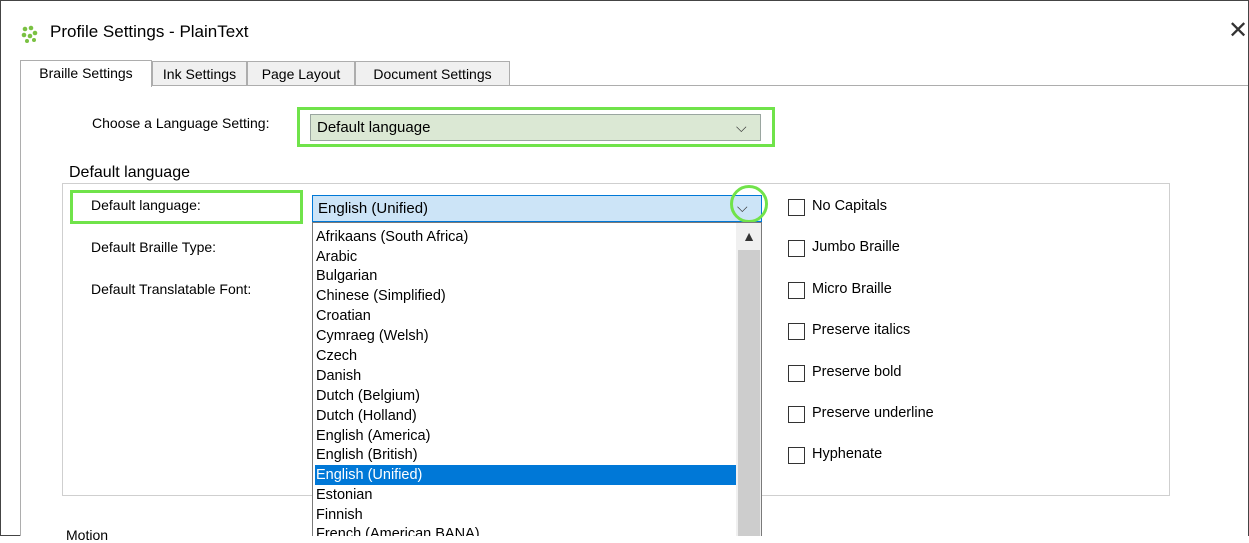 Image resolution: width=1249 pixels, height=543 pixels. Describe the element at coordinates (525, 276) in the screenshot. I see `list-item: Bulgarian` at that location.